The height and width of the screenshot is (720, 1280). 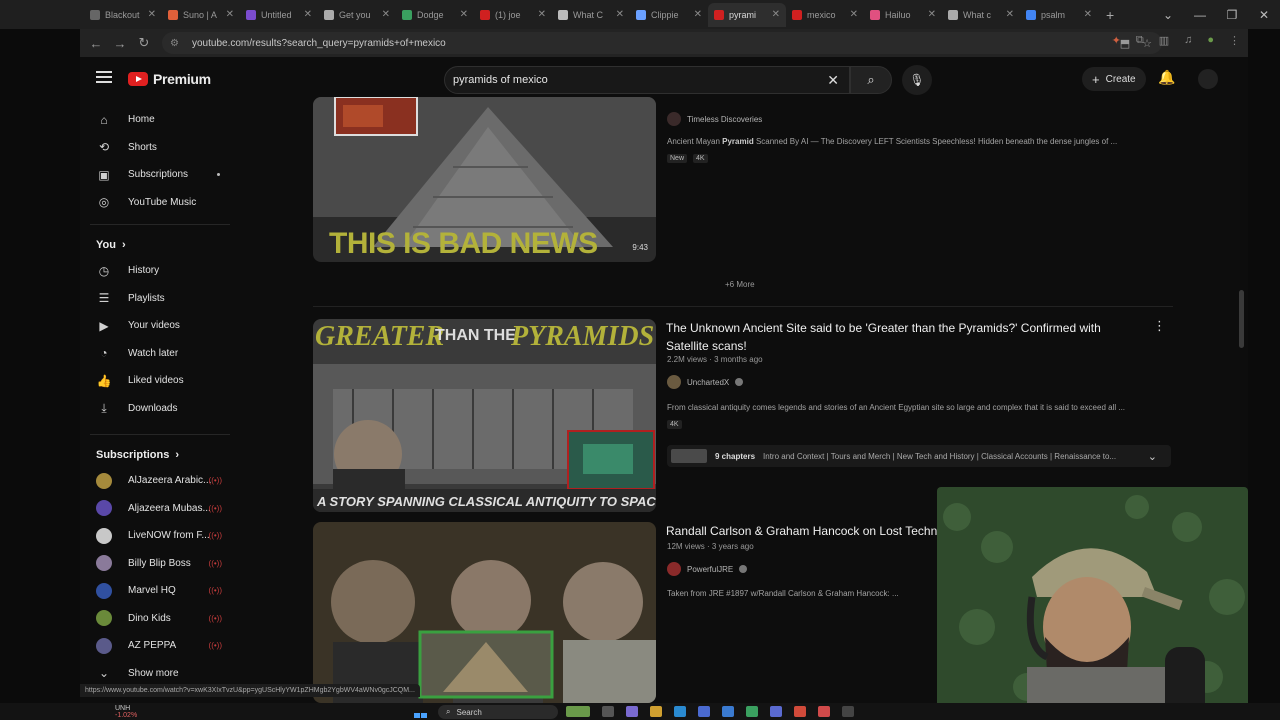 I want to click on youtube-logo: Premium, so click(x=169, y=79).